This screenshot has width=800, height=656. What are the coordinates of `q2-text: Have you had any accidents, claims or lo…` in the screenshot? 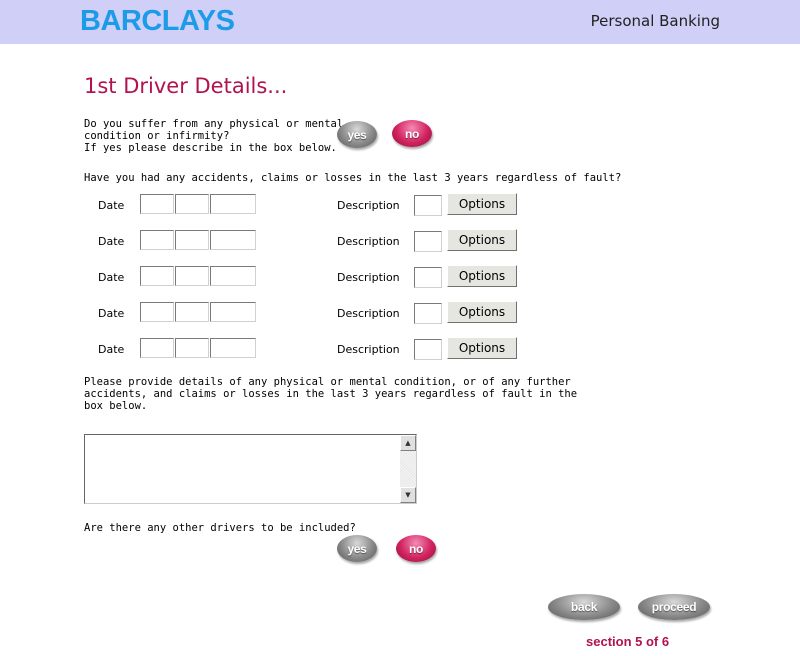 It's located at (353, 178).